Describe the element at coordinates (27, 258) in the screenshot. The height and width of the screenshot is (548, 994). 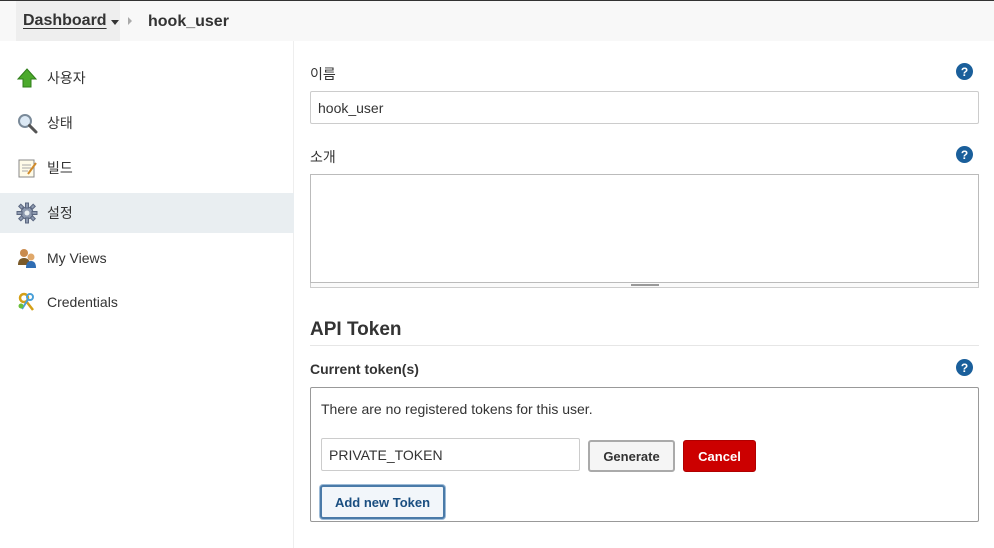
I see `users-icon` at that location.